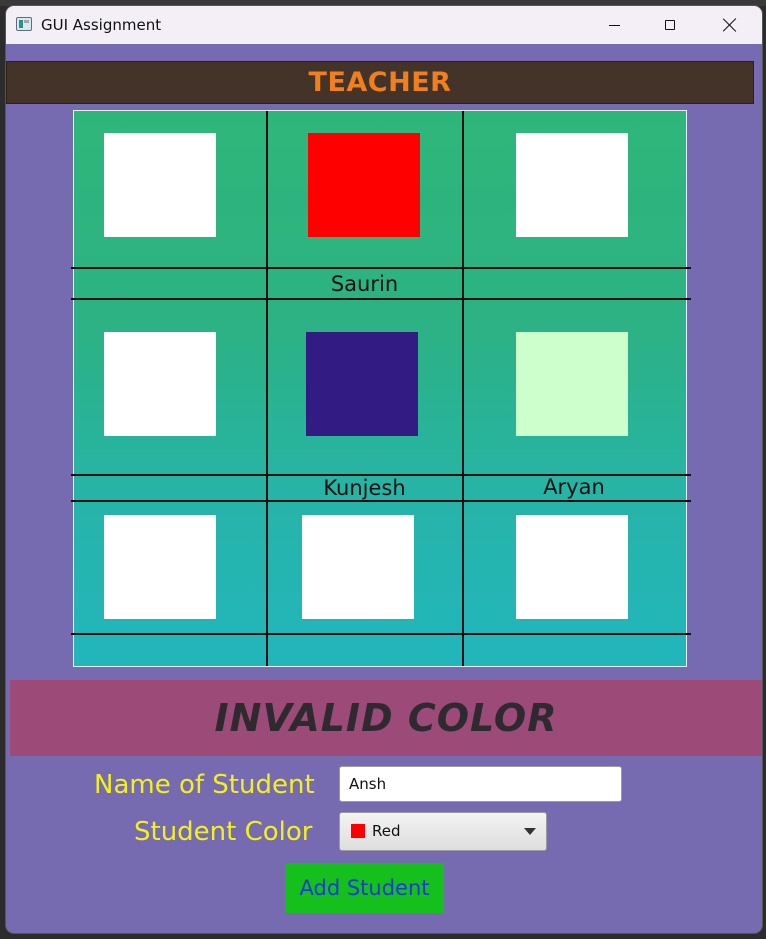 This screenshot has height=939, width=766. Describe the element at coordinates (204, 785) in the screenshot. I see `name-label: Name of Student` at that location.